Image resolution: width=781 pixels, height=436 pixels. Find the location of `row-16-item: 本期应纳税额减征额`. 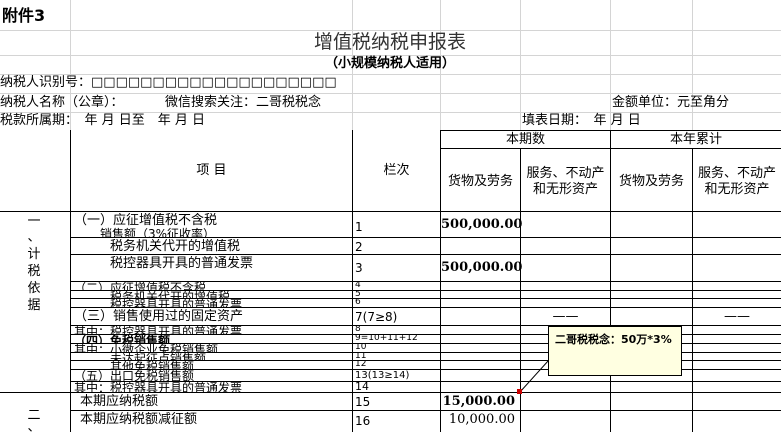

row-16-item: 本期应纳税额减征额 is located at coordinates (139, 419).